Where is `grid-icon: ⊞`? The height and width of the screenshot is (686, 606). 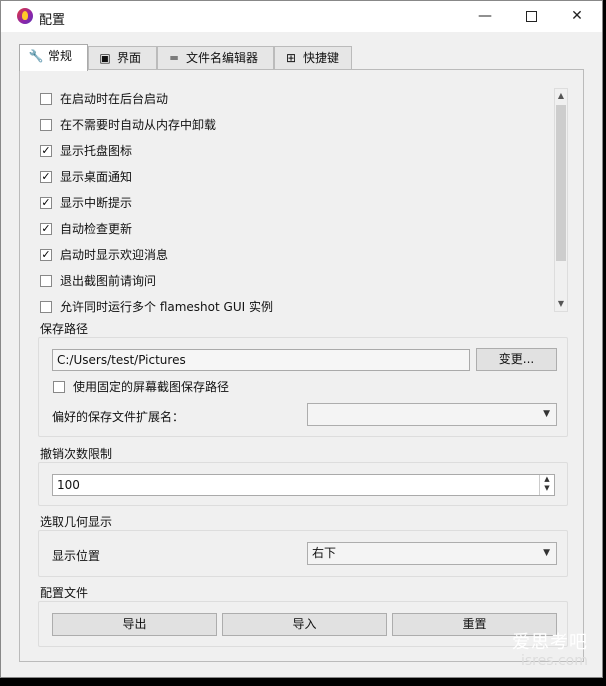
grid-icon: ⊞ is located at coordinates (291, 58).